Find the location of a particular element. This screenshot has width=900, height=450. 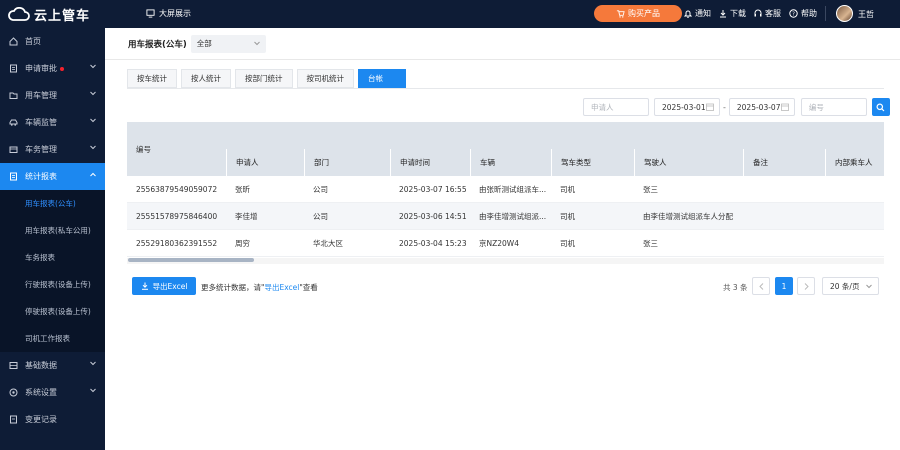

database-icon is located at coordinates (13, 366).